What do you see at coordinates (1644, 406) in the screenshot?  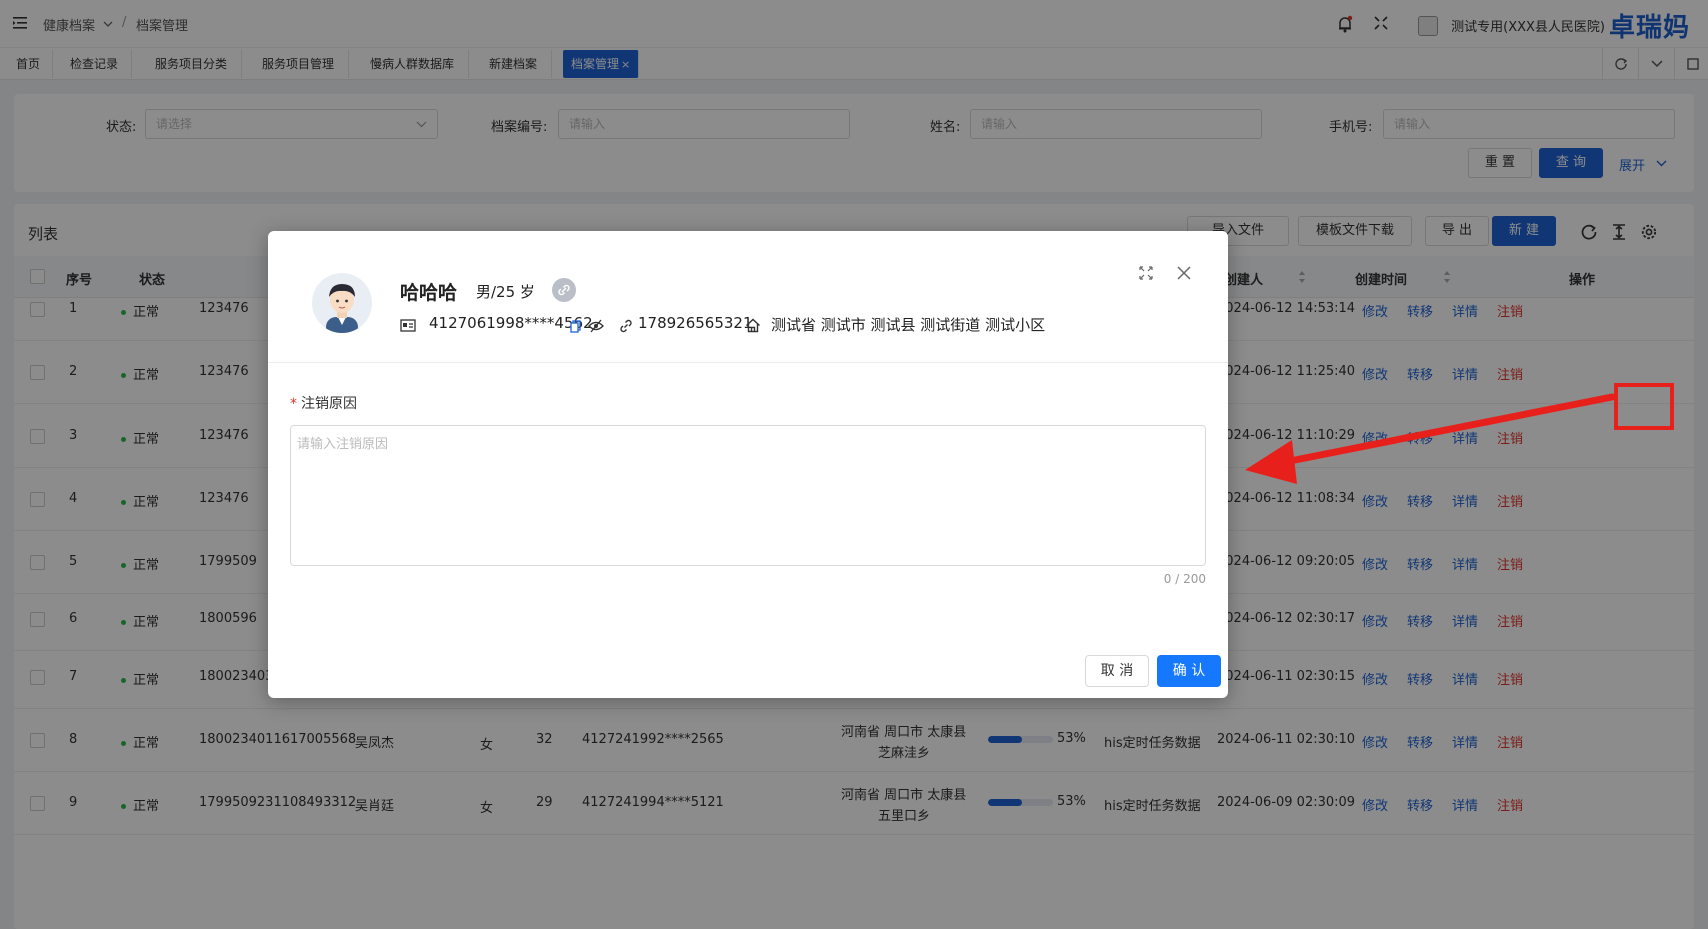 I see `annotation-highlight-box` at bounding box center [1644, 406].